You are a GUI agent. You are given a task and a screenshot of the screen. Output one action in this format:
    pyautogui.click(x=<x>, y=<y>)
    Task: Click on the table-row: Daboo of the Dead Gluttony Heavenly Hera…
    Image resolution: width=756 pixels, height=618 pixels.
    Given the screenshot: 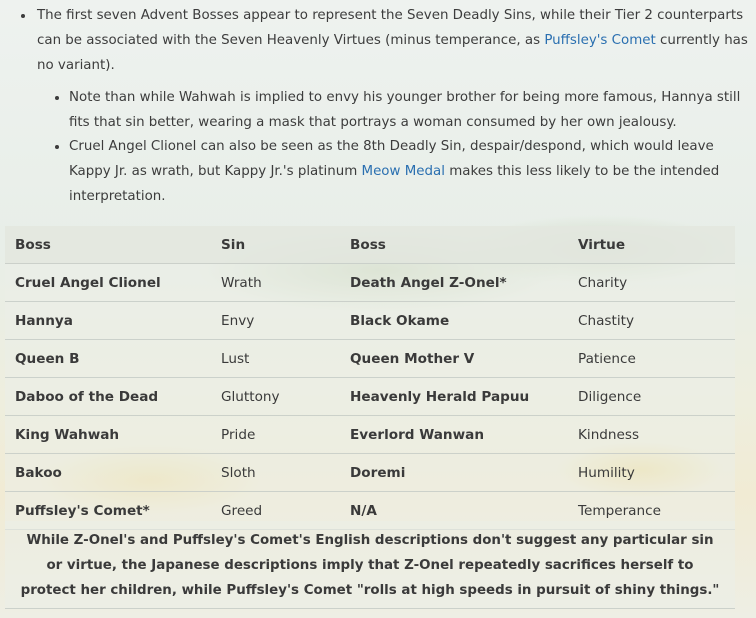 What is the action you would take?
    pyautogui.click(x=370, y=396)
    